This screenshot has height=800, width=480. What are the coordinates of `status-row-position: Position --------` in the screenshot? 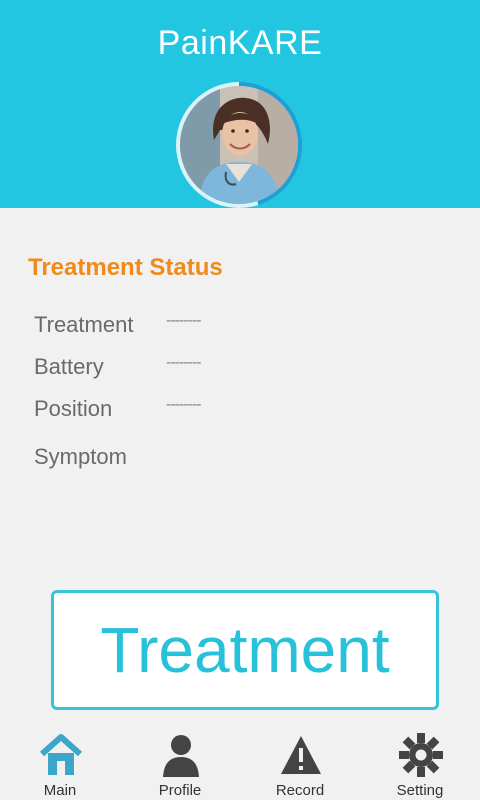 It's located at (184, 410).